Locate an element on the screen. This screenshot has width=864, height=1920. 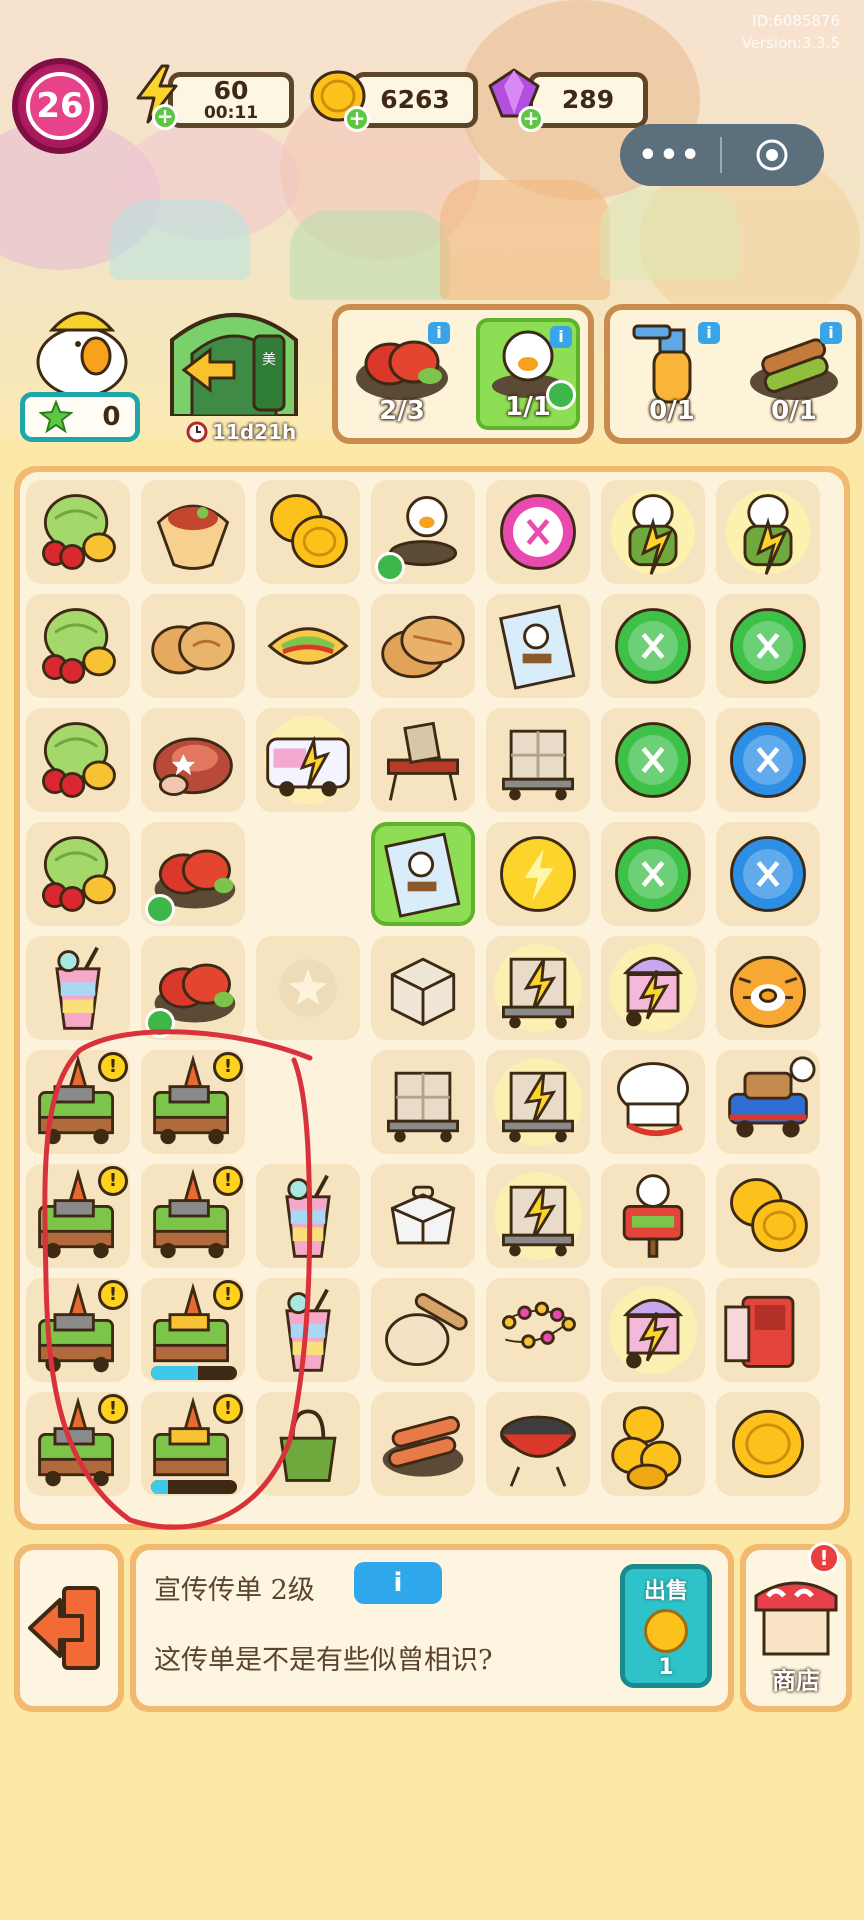
coin-counter: 6263 is located at coordinates (415, 100).